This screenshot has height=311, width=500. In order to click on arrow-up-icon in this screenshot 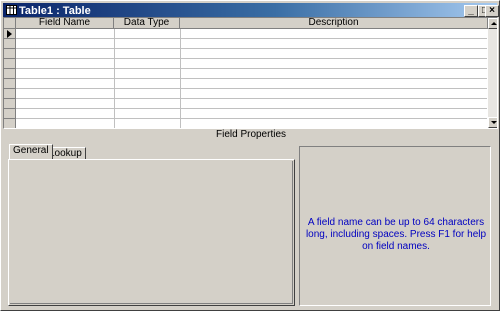, I will do `click(494, 23)`.